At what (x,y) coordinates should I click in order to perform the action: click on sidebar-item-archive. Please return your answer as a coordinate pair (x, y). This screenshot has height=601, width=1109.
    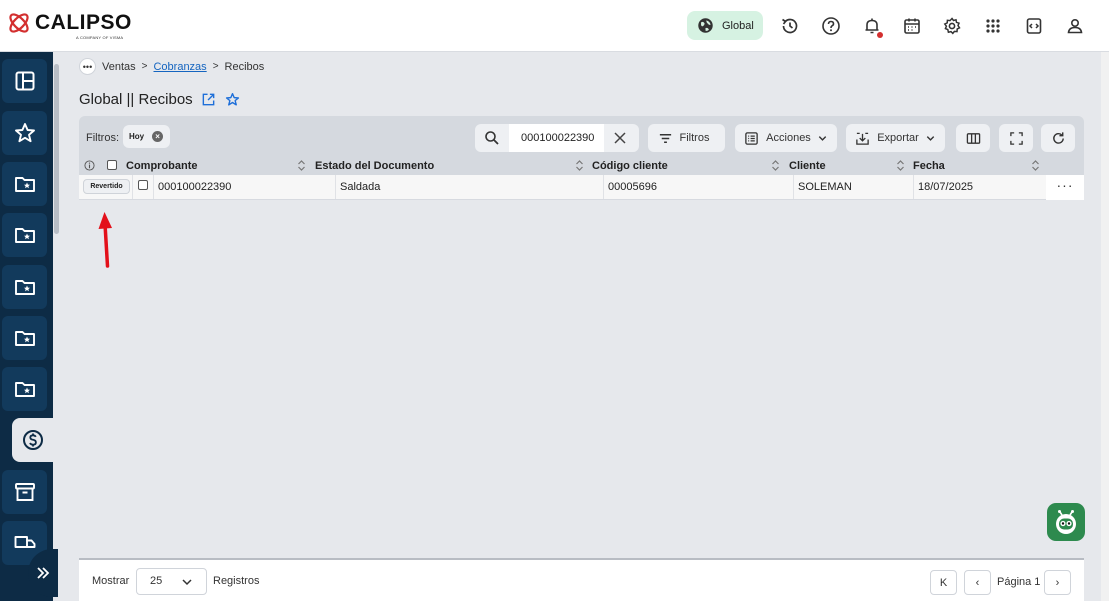
    Looking at the image, I should click on (24, 492).